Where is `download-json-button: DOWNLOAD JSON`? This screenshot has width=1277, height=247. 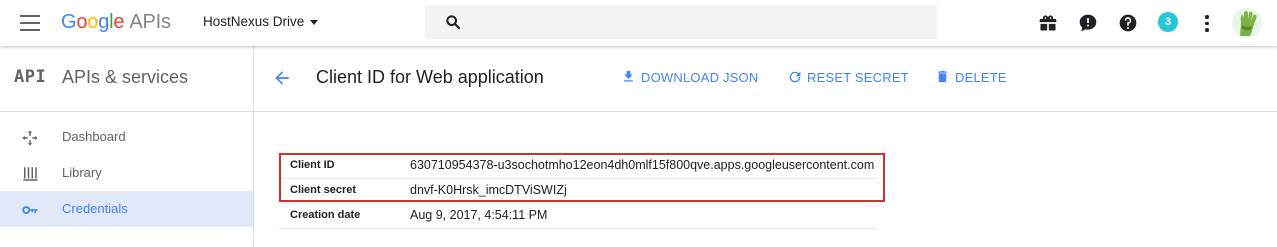
download-json-button: DOWNLOAD JSON is located at coordinates (689, 77).